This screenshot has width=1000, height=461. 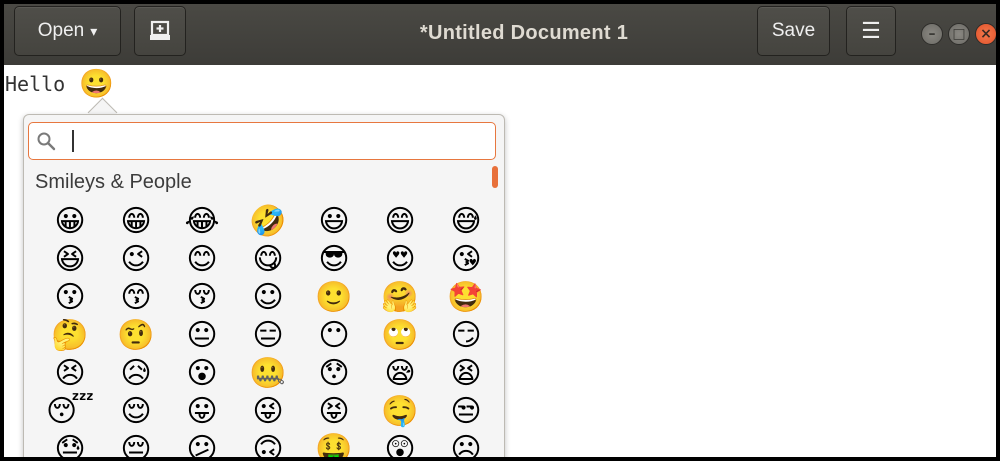 I want to click on inserted-emoji: 😀, so click(x=97, y=83).